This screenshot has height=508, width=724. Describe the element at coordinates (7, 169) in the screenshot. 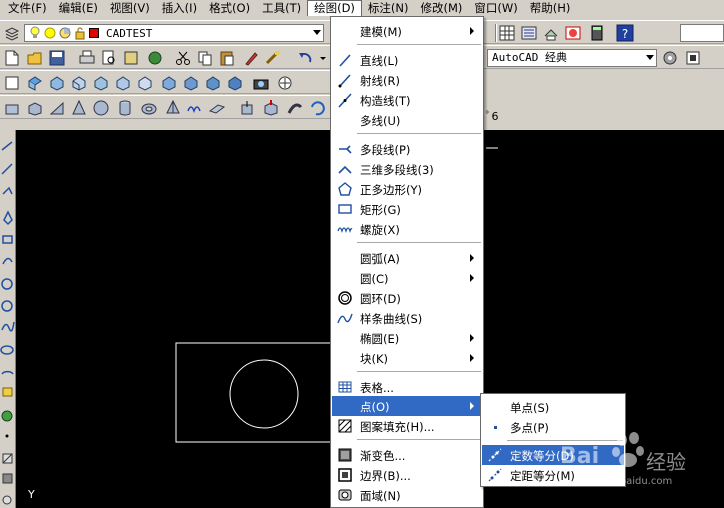

I see `construction-line-tool-icon` at that location.